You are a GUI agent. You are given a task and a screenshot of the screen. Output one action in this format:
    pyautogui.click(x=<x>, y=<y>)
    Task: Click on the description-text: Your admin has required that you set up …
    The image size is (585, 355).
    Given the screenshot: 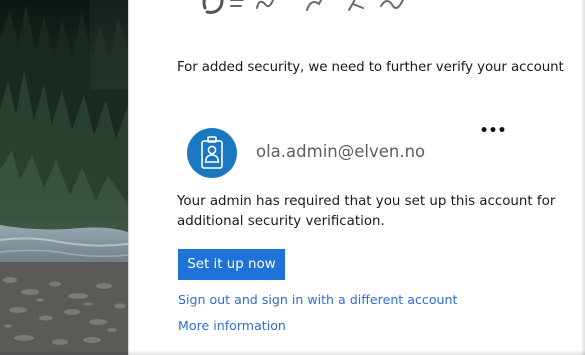 What is the action you would take?
    pyautogui.click(x=366, y=211)
    